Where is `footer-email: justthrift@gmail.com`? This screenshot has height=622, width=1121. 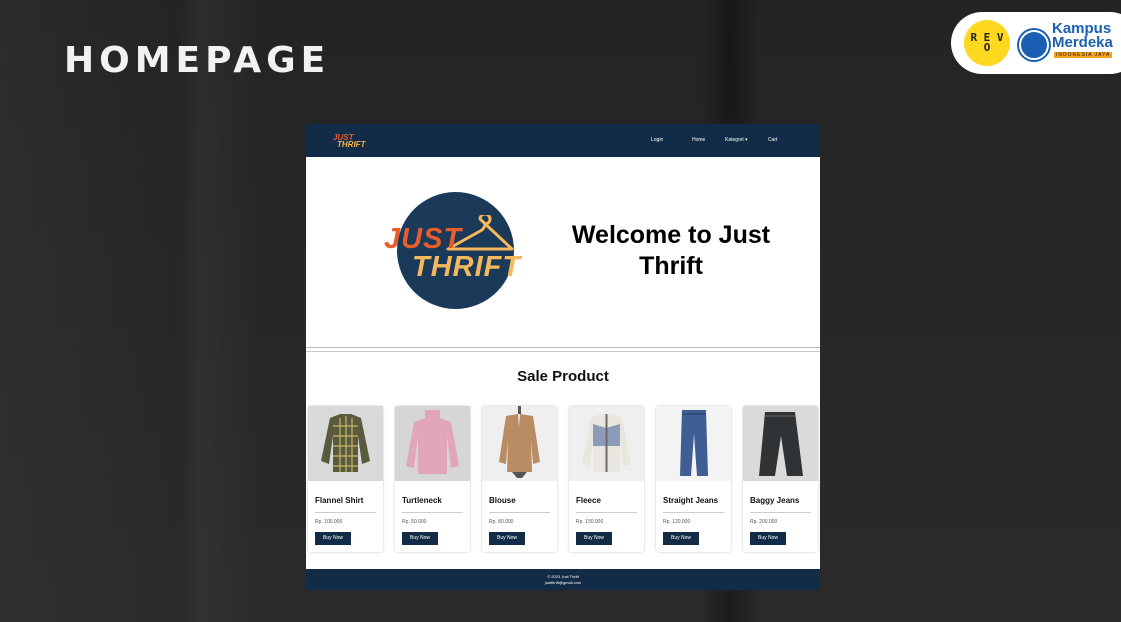
footer-email: justthrift@gmail.com is located at coordinates (563, 582).